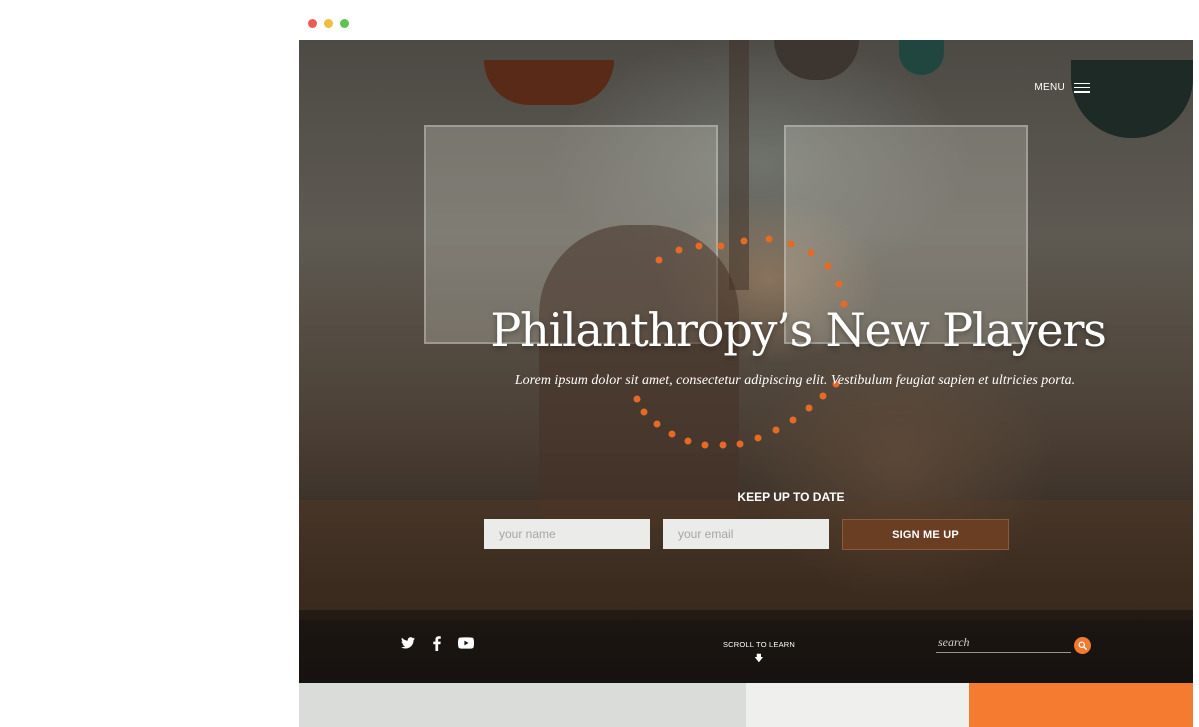 The height and width of the screenshot is (727, 1199). I want to click on email-field, so click(746, 534).